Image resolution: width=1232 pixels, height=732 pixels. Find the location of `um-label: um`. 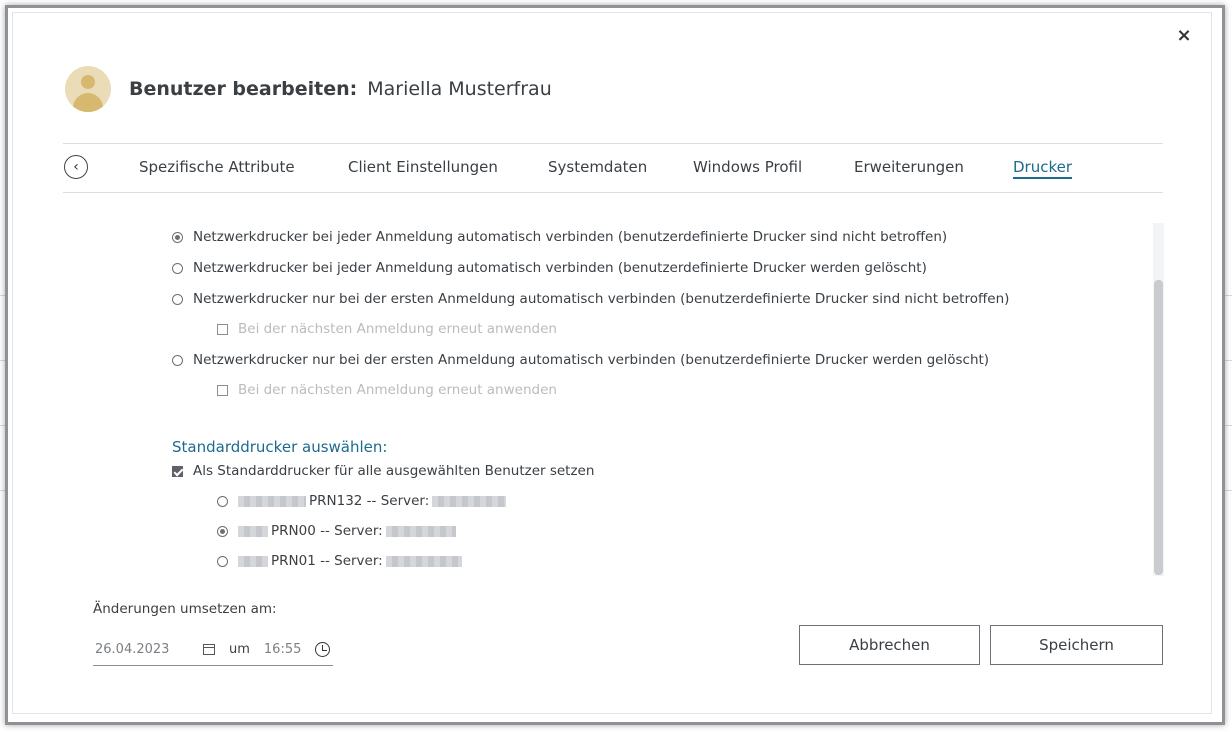

um-label: um is located at coordinates (239, 649).